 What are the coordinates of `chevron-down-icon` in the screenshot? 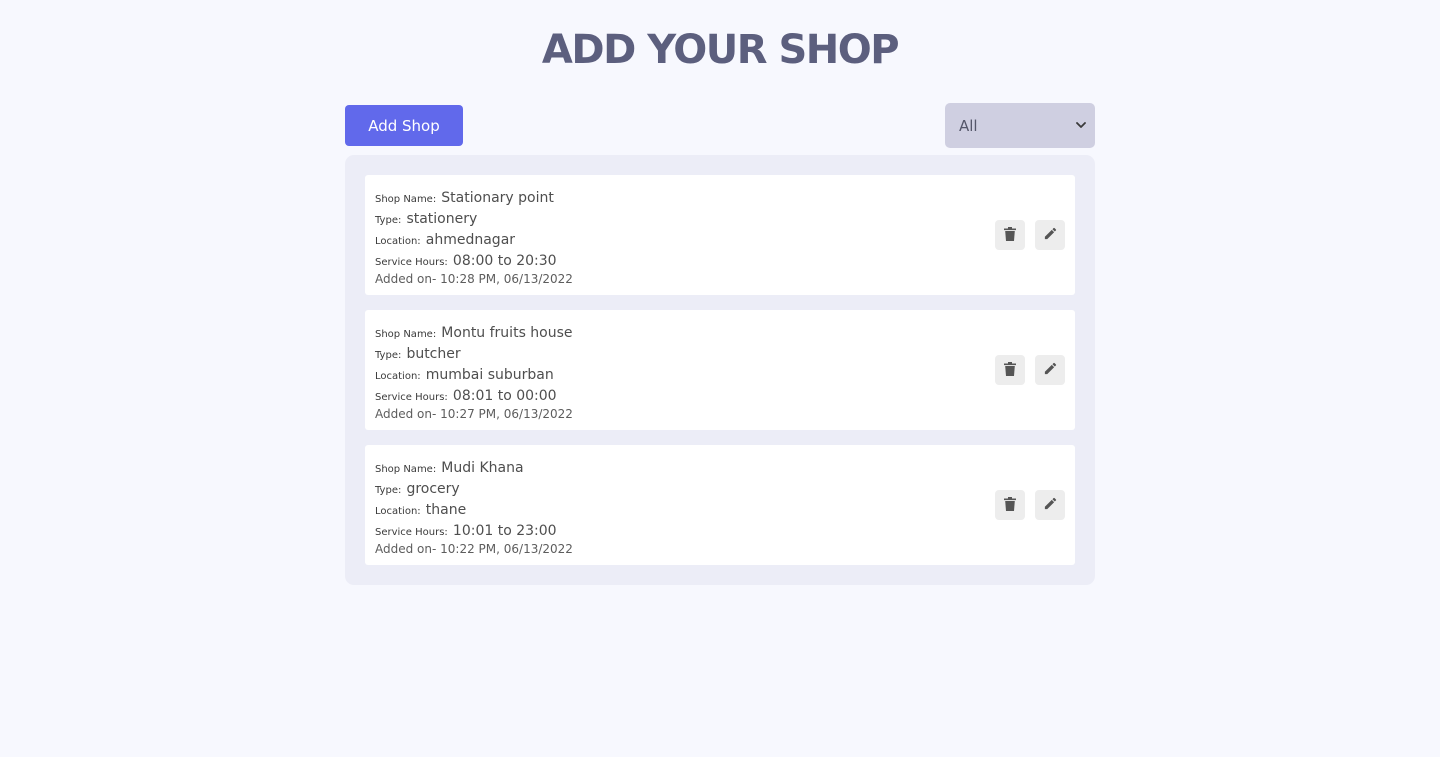 It's located at (1081, 126).